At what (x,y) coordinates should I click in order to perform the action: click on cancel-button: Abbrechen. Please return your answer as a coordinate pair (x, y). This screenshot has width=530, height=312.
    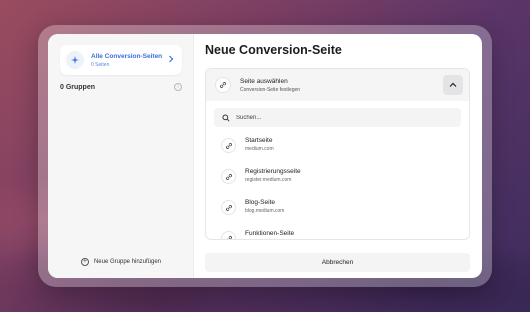
    Looking at the image, I should click on (337, 262).